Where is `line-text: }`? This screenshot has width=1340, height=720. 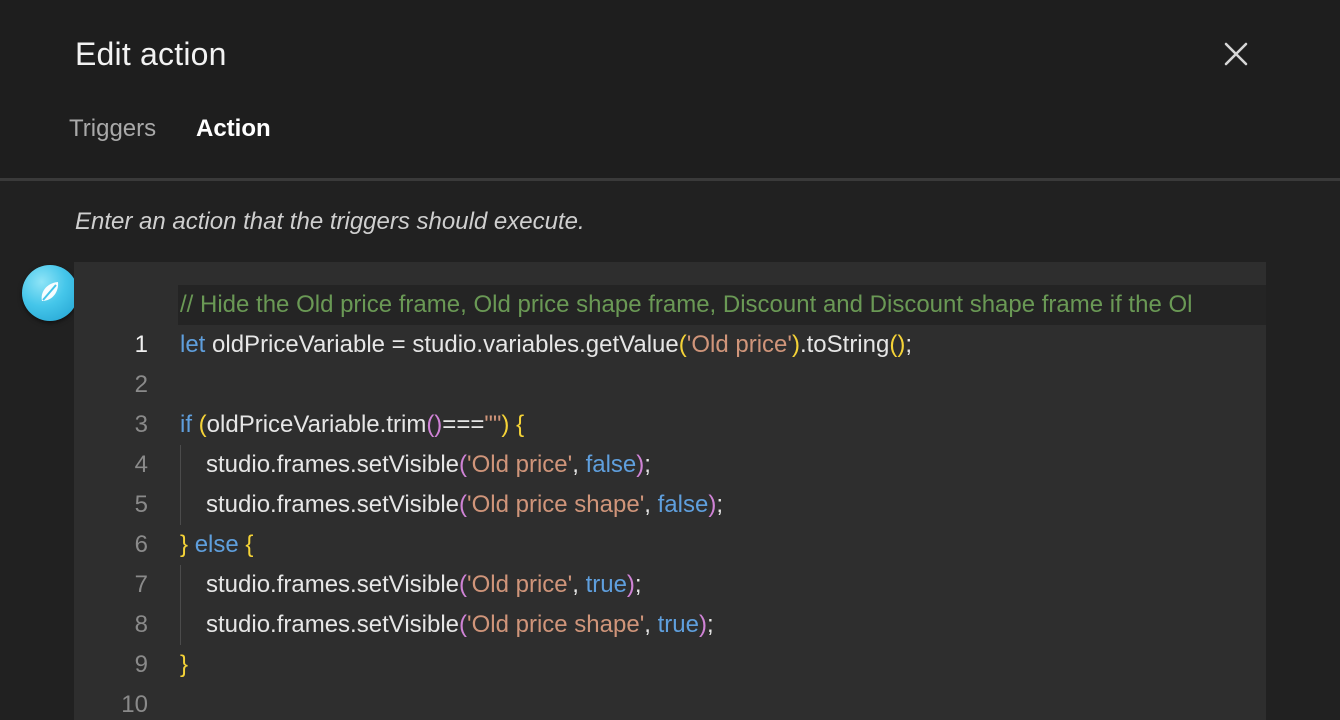 line-text: } is located at coordinates (184, 664).